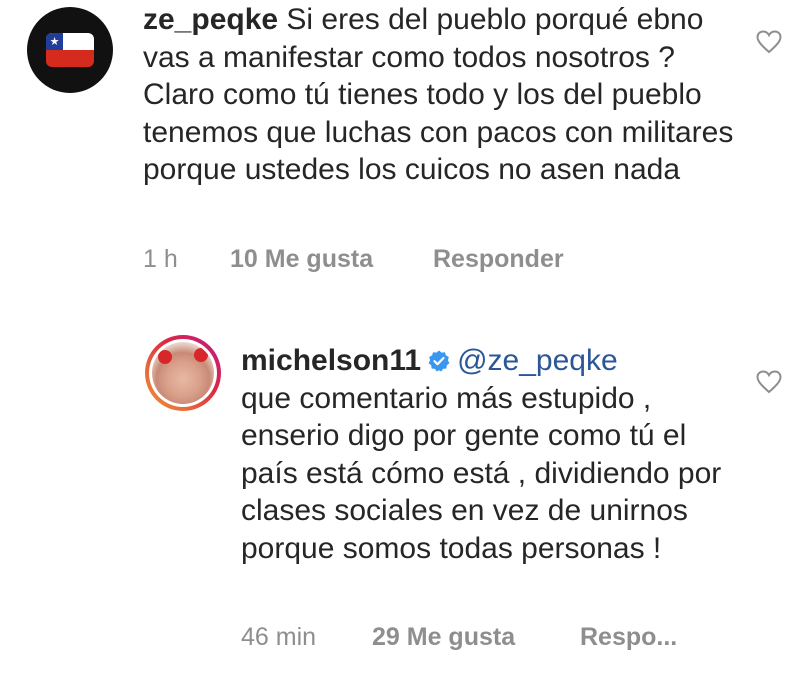  Describe the element at coordinates (210, 19) in the screenshot. I see `comment-username: ze_peqke` at that location.